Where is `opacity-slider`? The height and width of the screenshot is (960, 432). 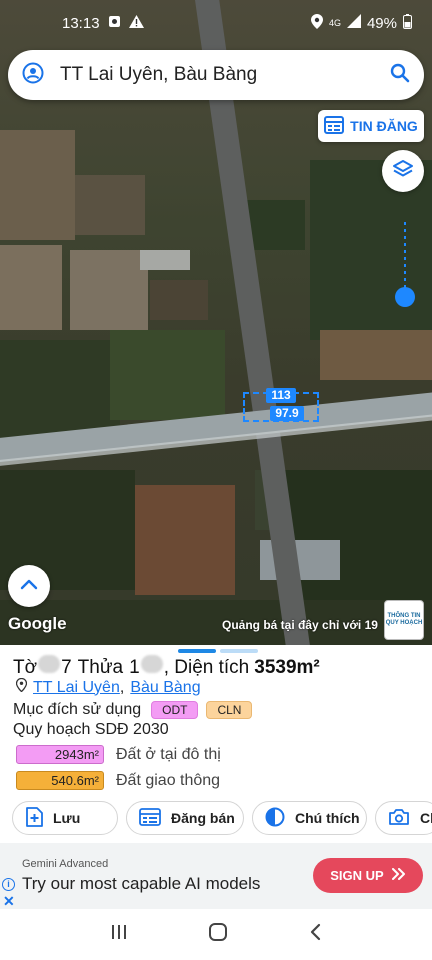
opacity-slider is located at coordinates (405, 265).